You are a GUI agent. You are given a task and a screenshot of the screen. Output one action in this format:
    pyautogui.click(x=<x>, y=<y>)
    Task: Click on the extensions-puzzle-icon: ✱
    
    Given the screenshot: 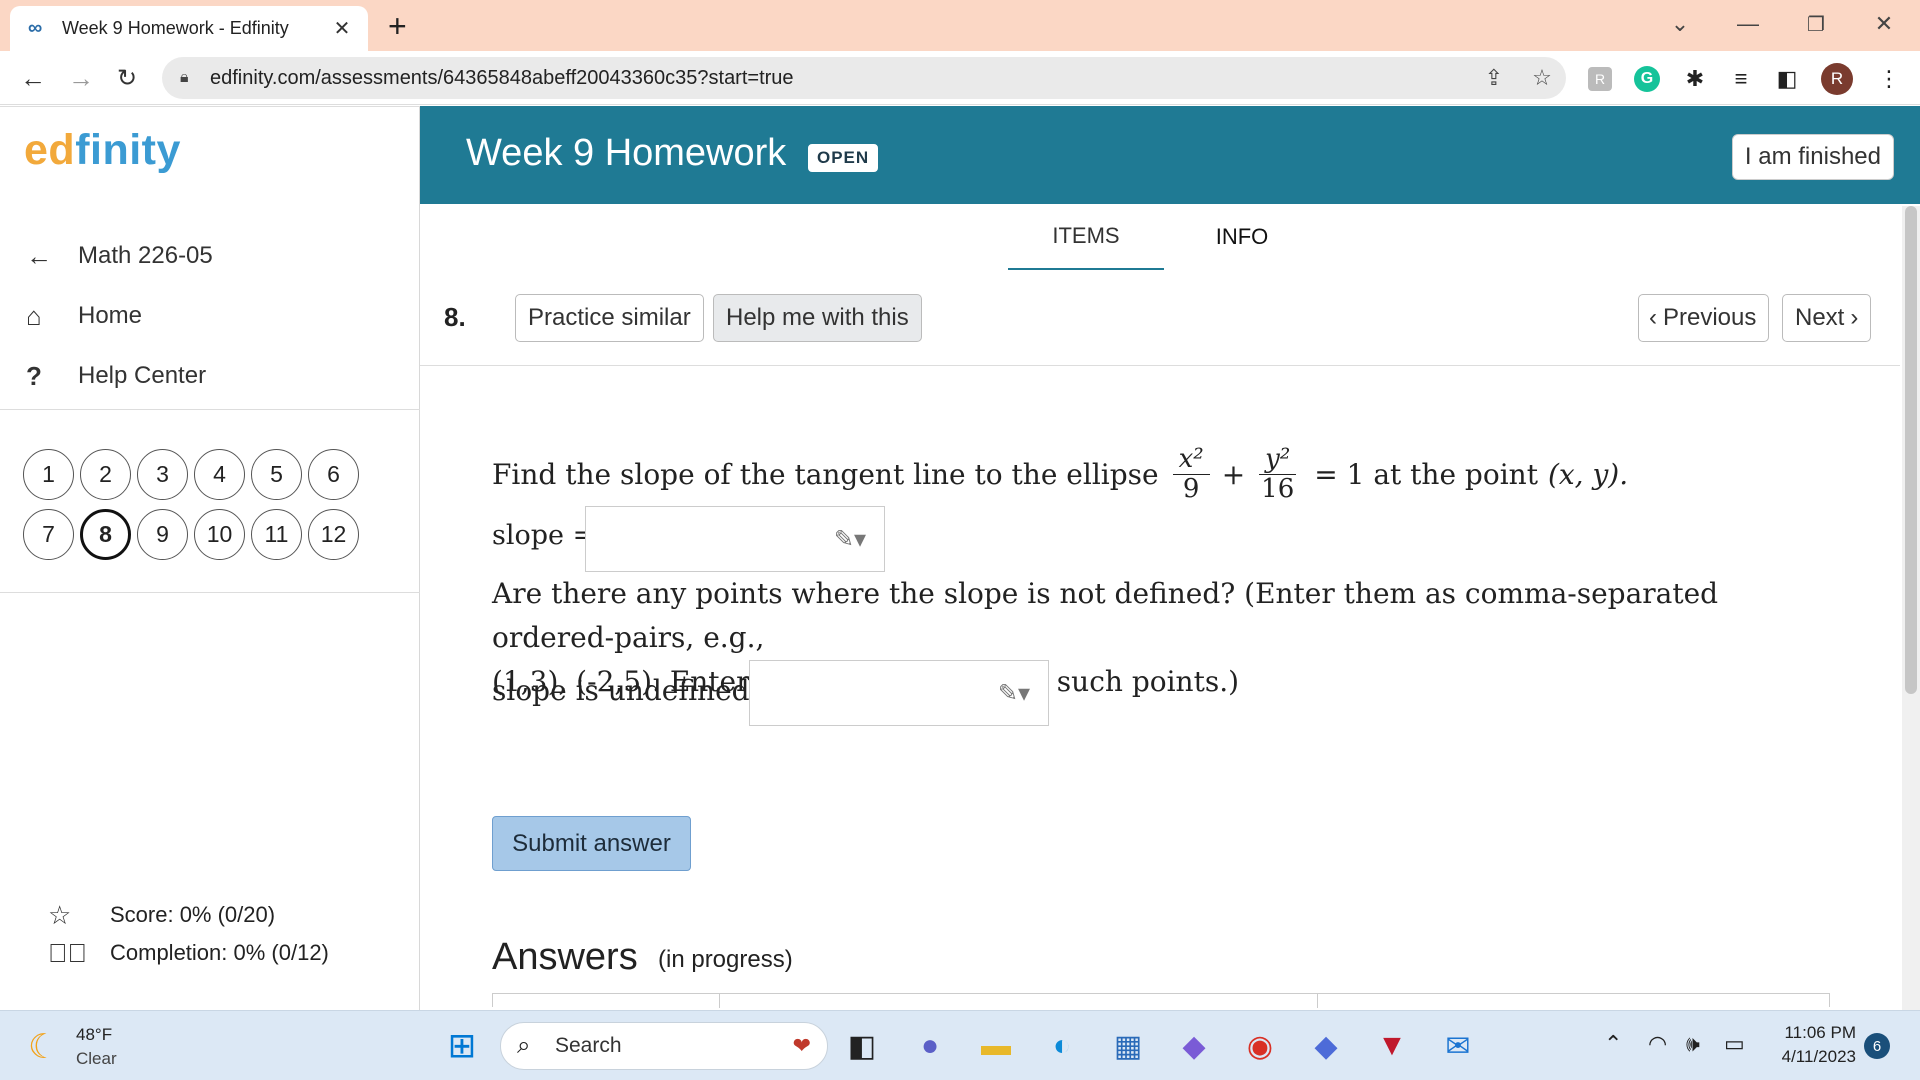 What is the action you would take?
    pyautogui.click(x=1695, y=79)
    